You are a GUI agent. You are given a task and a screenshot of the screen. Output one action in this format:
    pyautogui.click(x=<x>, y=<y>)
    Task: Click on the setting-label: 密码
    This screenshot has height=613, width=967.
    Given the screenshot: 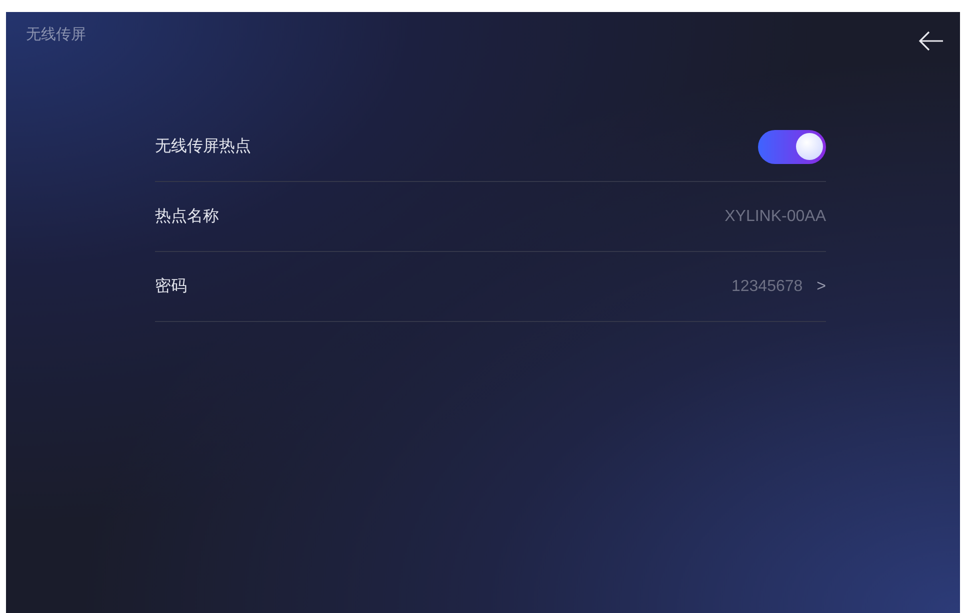 What is the action you would take?
    pyautogui.click(x=171, y=286)
    